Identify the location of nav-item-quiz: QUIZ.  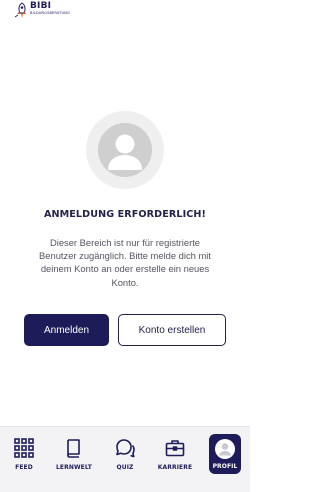
(125, 455).